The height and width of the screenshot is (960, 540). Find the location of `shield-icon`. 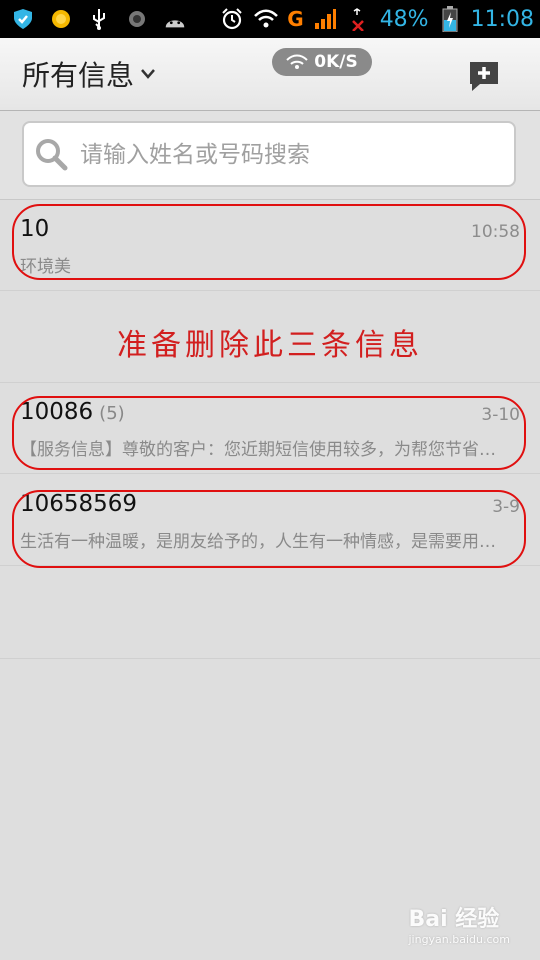

shield-icon is located at coordinates (23, 19).